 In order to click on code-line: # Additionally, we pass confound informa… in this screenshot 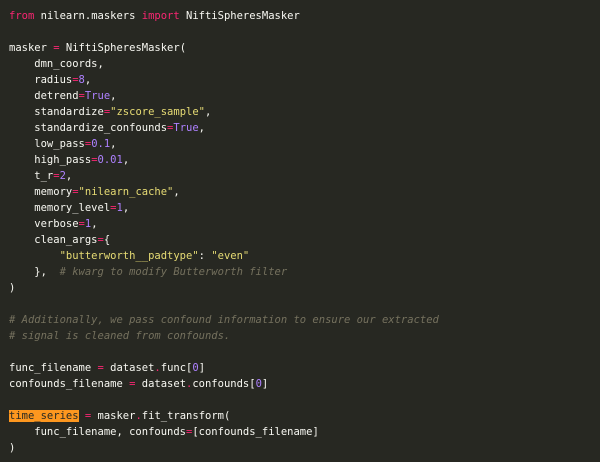, I will do `click(304, 320)`.